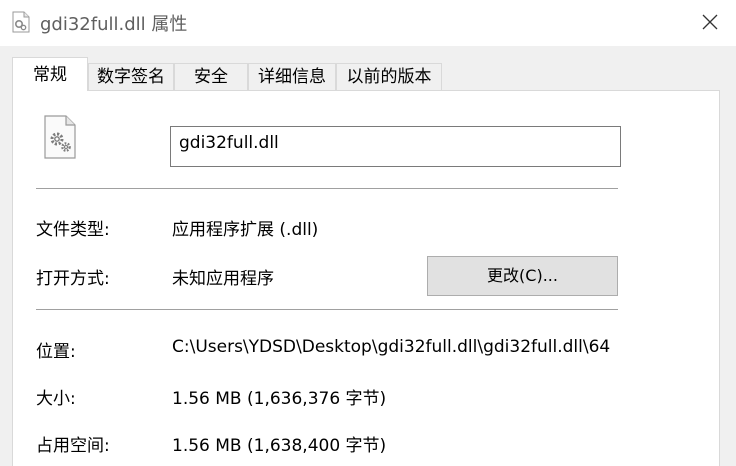 This screenshot has height=466, width=736. What do you see at coordinates (223, 279) in the screenshot?
I see `opens-with-value: 未知应用程序` at bounding box center [223, 279].